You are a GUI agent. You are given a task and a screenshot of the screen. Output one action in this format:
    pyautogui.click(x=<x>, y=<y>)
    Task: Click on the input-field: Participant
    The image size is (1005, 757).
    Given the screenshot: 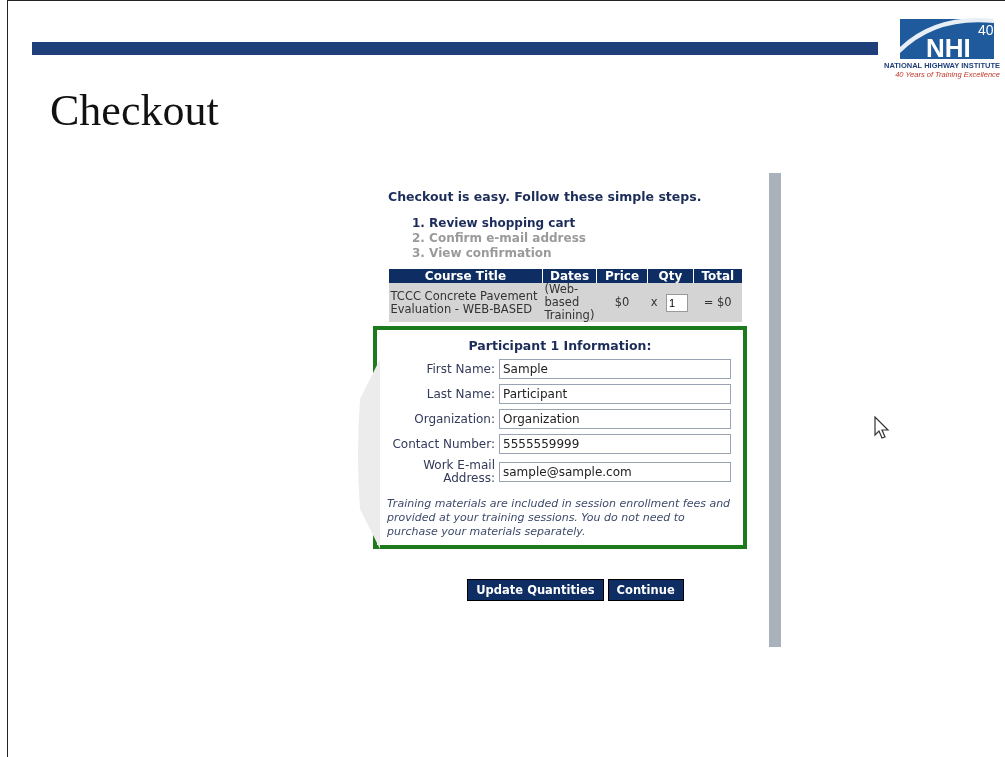 What is the action you would take?
    pyautogui.click(x=615, y=394)
    